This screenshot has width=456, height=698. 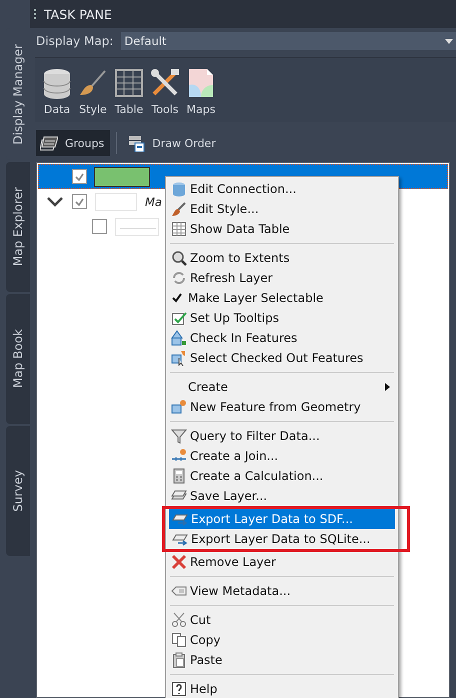 I want to click on display-map-label: Display Map:, so click(x=75, y=41).